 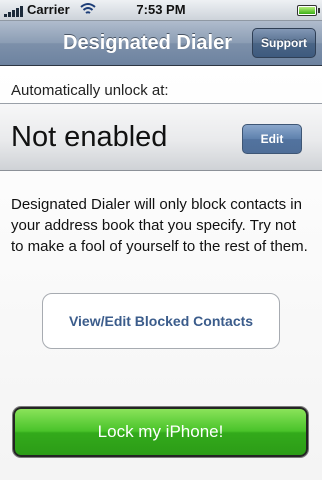 I want to click on battery-icon, so click(x=308, y=10).